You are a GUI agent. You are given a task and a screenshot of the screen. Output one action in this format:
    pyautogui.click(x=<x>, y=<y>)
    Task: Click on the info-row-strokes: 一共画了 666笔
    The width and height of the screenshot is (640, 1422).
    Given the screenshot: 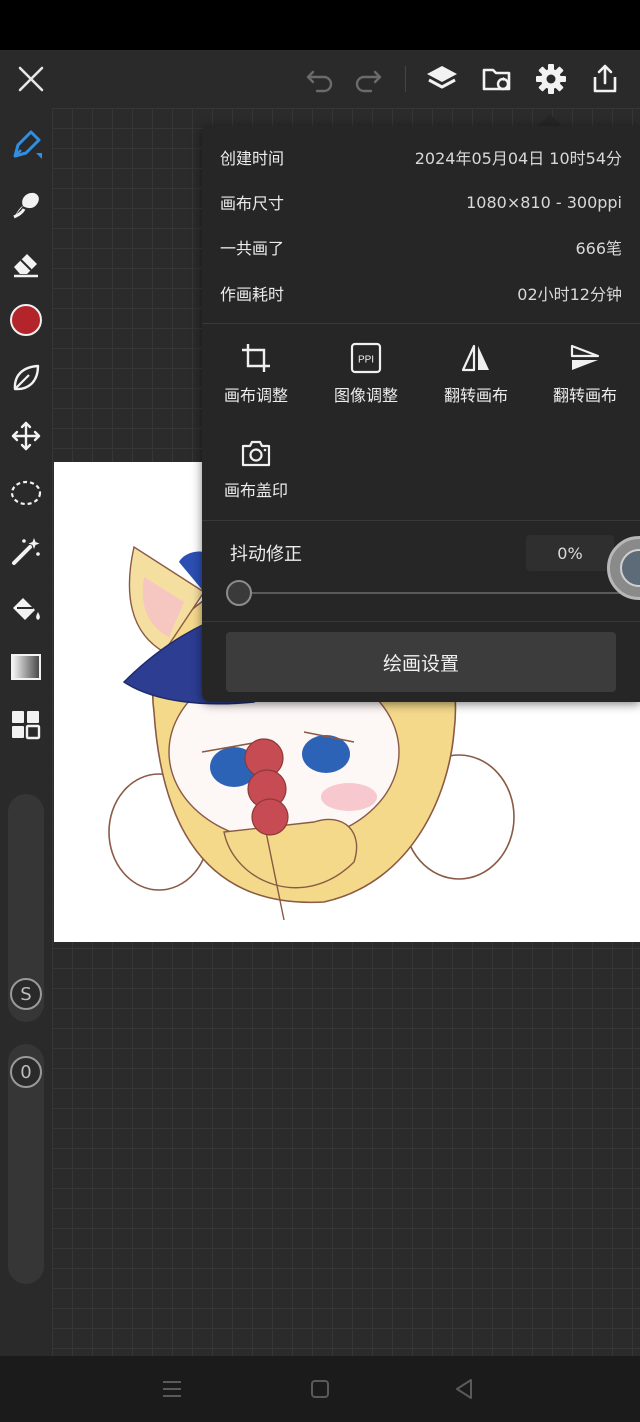 What is the action you would take?
    pyautogui.click(x=421, y=247)
    